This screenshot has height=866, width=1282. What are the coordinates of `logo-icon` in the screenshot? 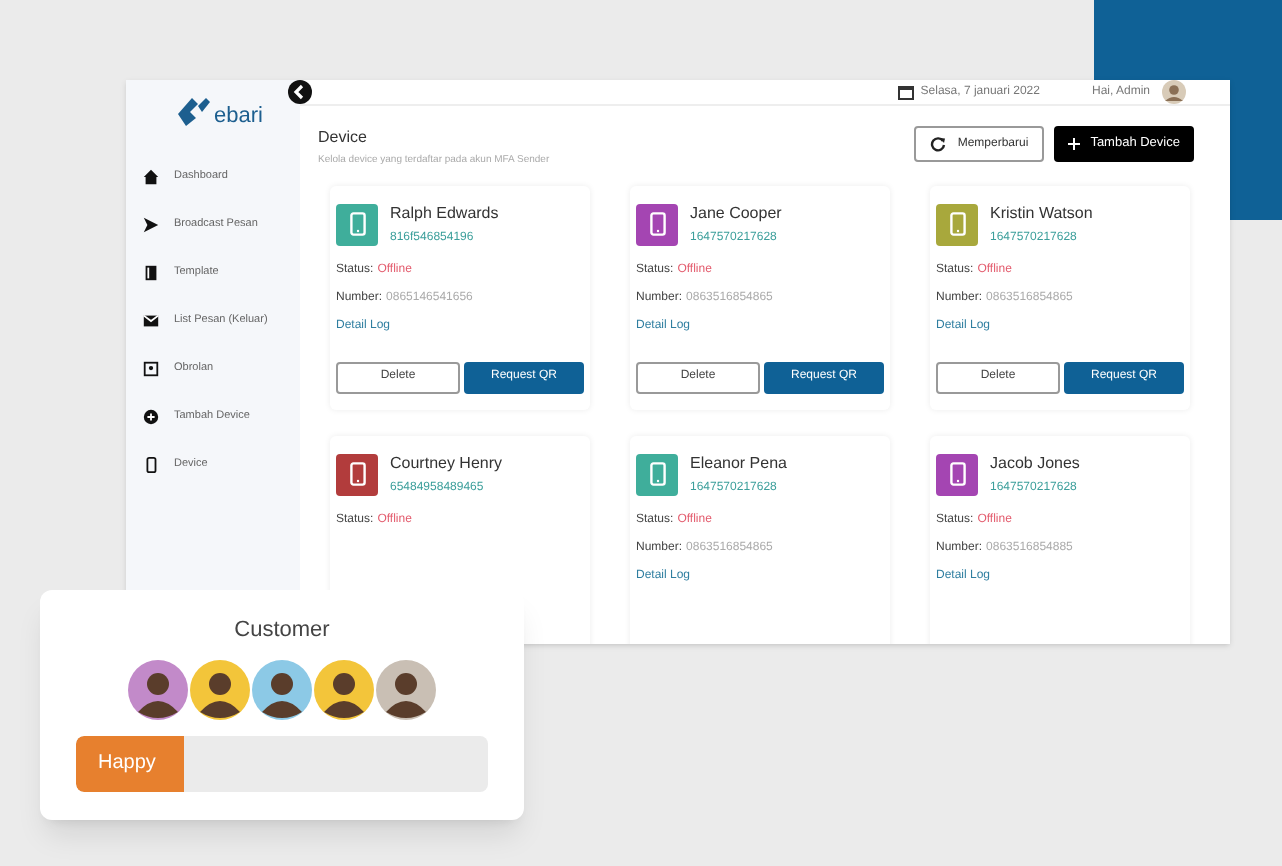 It's located at (194, 112).